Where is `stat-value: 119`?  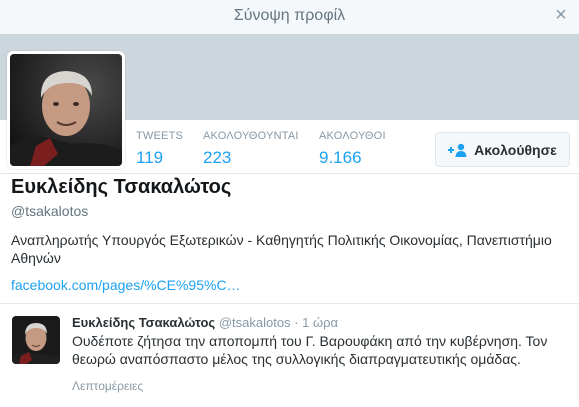 stat-value: 119 is located at coordinates (150, 157).